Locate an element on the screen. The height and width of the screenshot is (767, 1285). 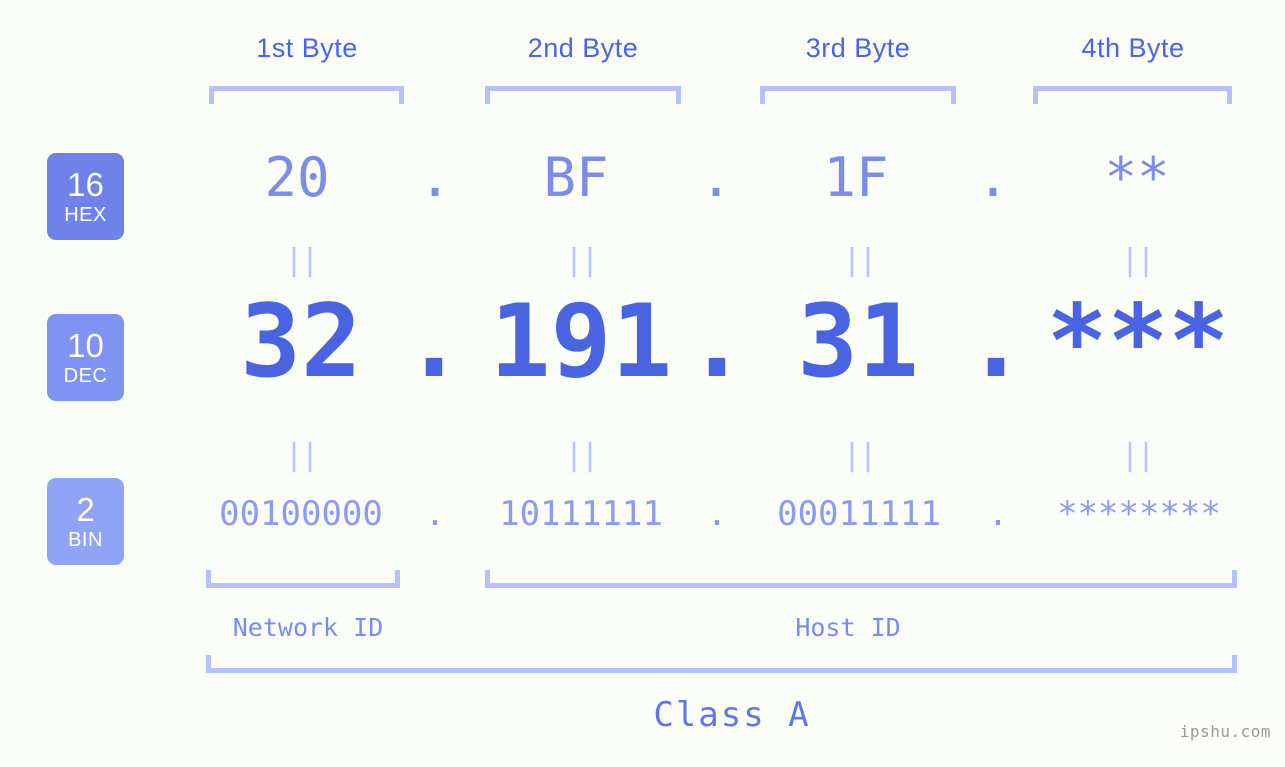
byte-header-4: 4th Byte is located at coordinates (1133, 48).